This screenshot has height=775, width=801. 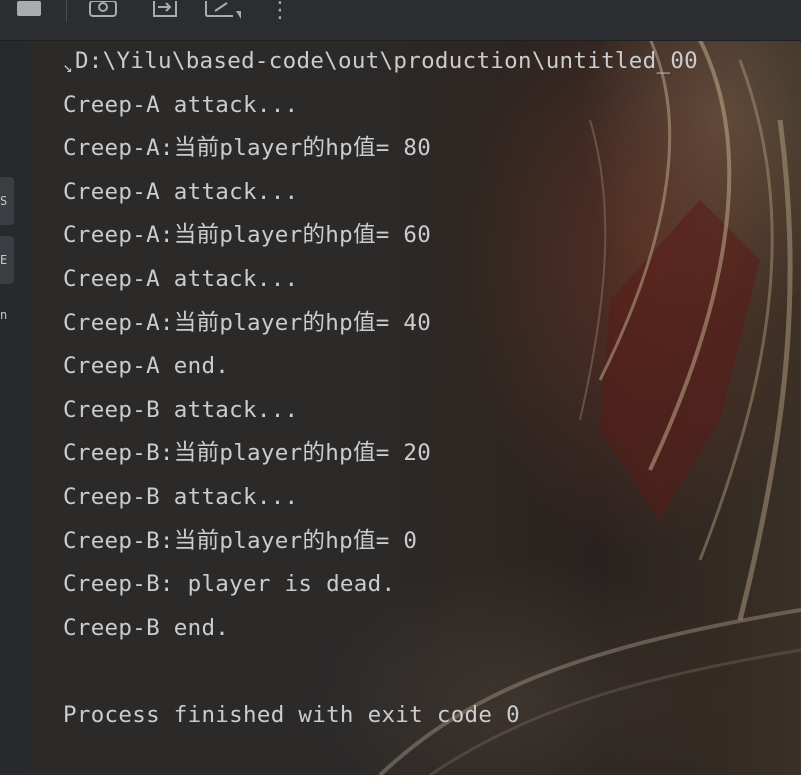 I want to click on left-gutter: S E n, so click(x=15, y=408).